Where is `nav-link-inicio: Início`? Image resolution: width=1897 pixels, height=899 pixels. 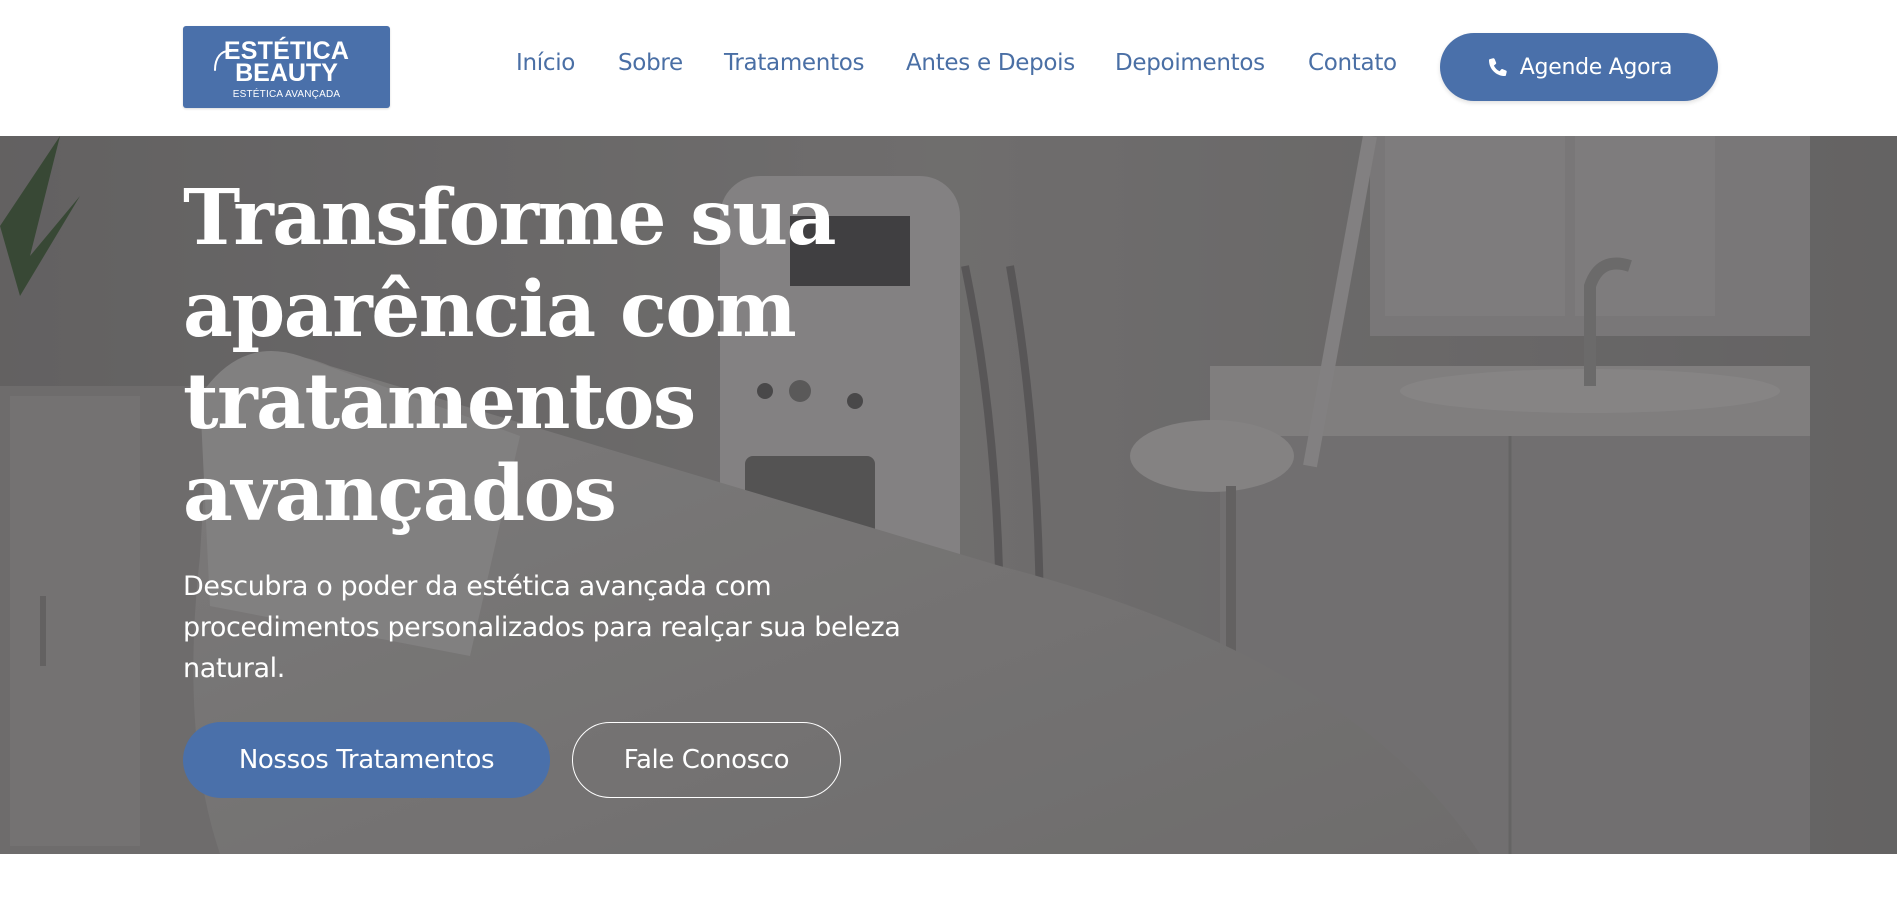
nav-link-inicio: Início is located at coordinates (545, 63).